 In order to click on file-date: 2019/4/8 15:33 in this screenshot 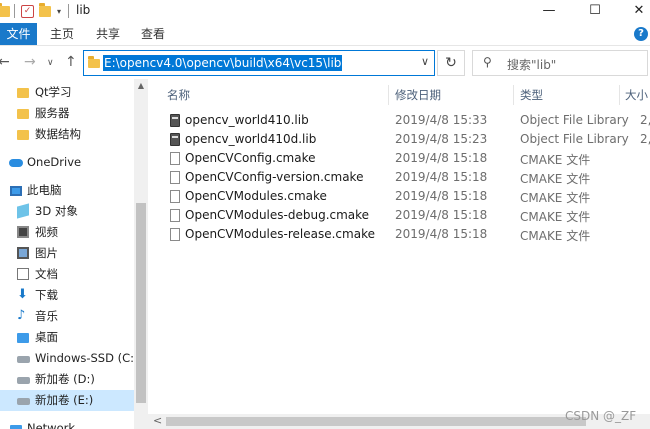, I will do `click(441, 120)`.